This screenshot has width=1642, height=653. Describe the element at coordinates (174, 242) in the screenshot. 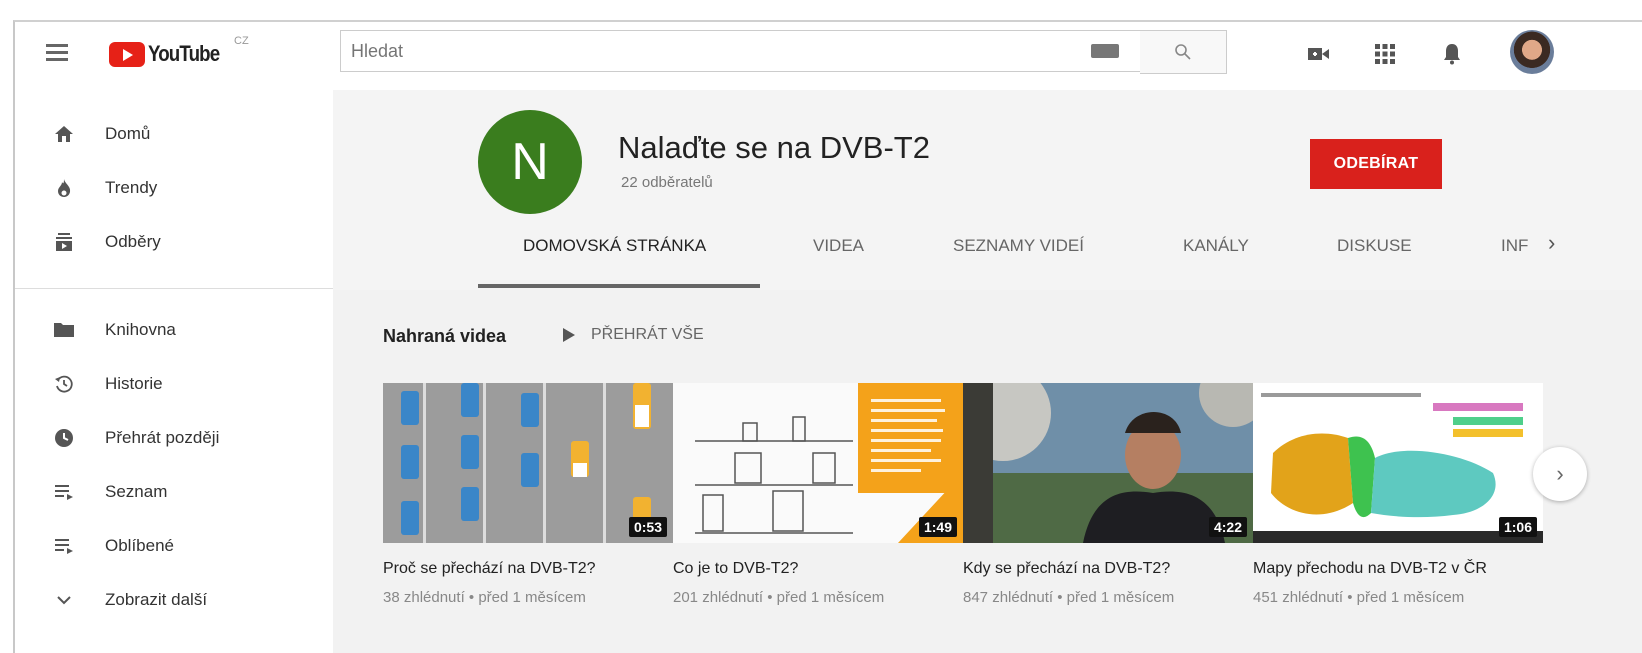

I see `sidebar-item-subscriptions: Odběry` at that location.